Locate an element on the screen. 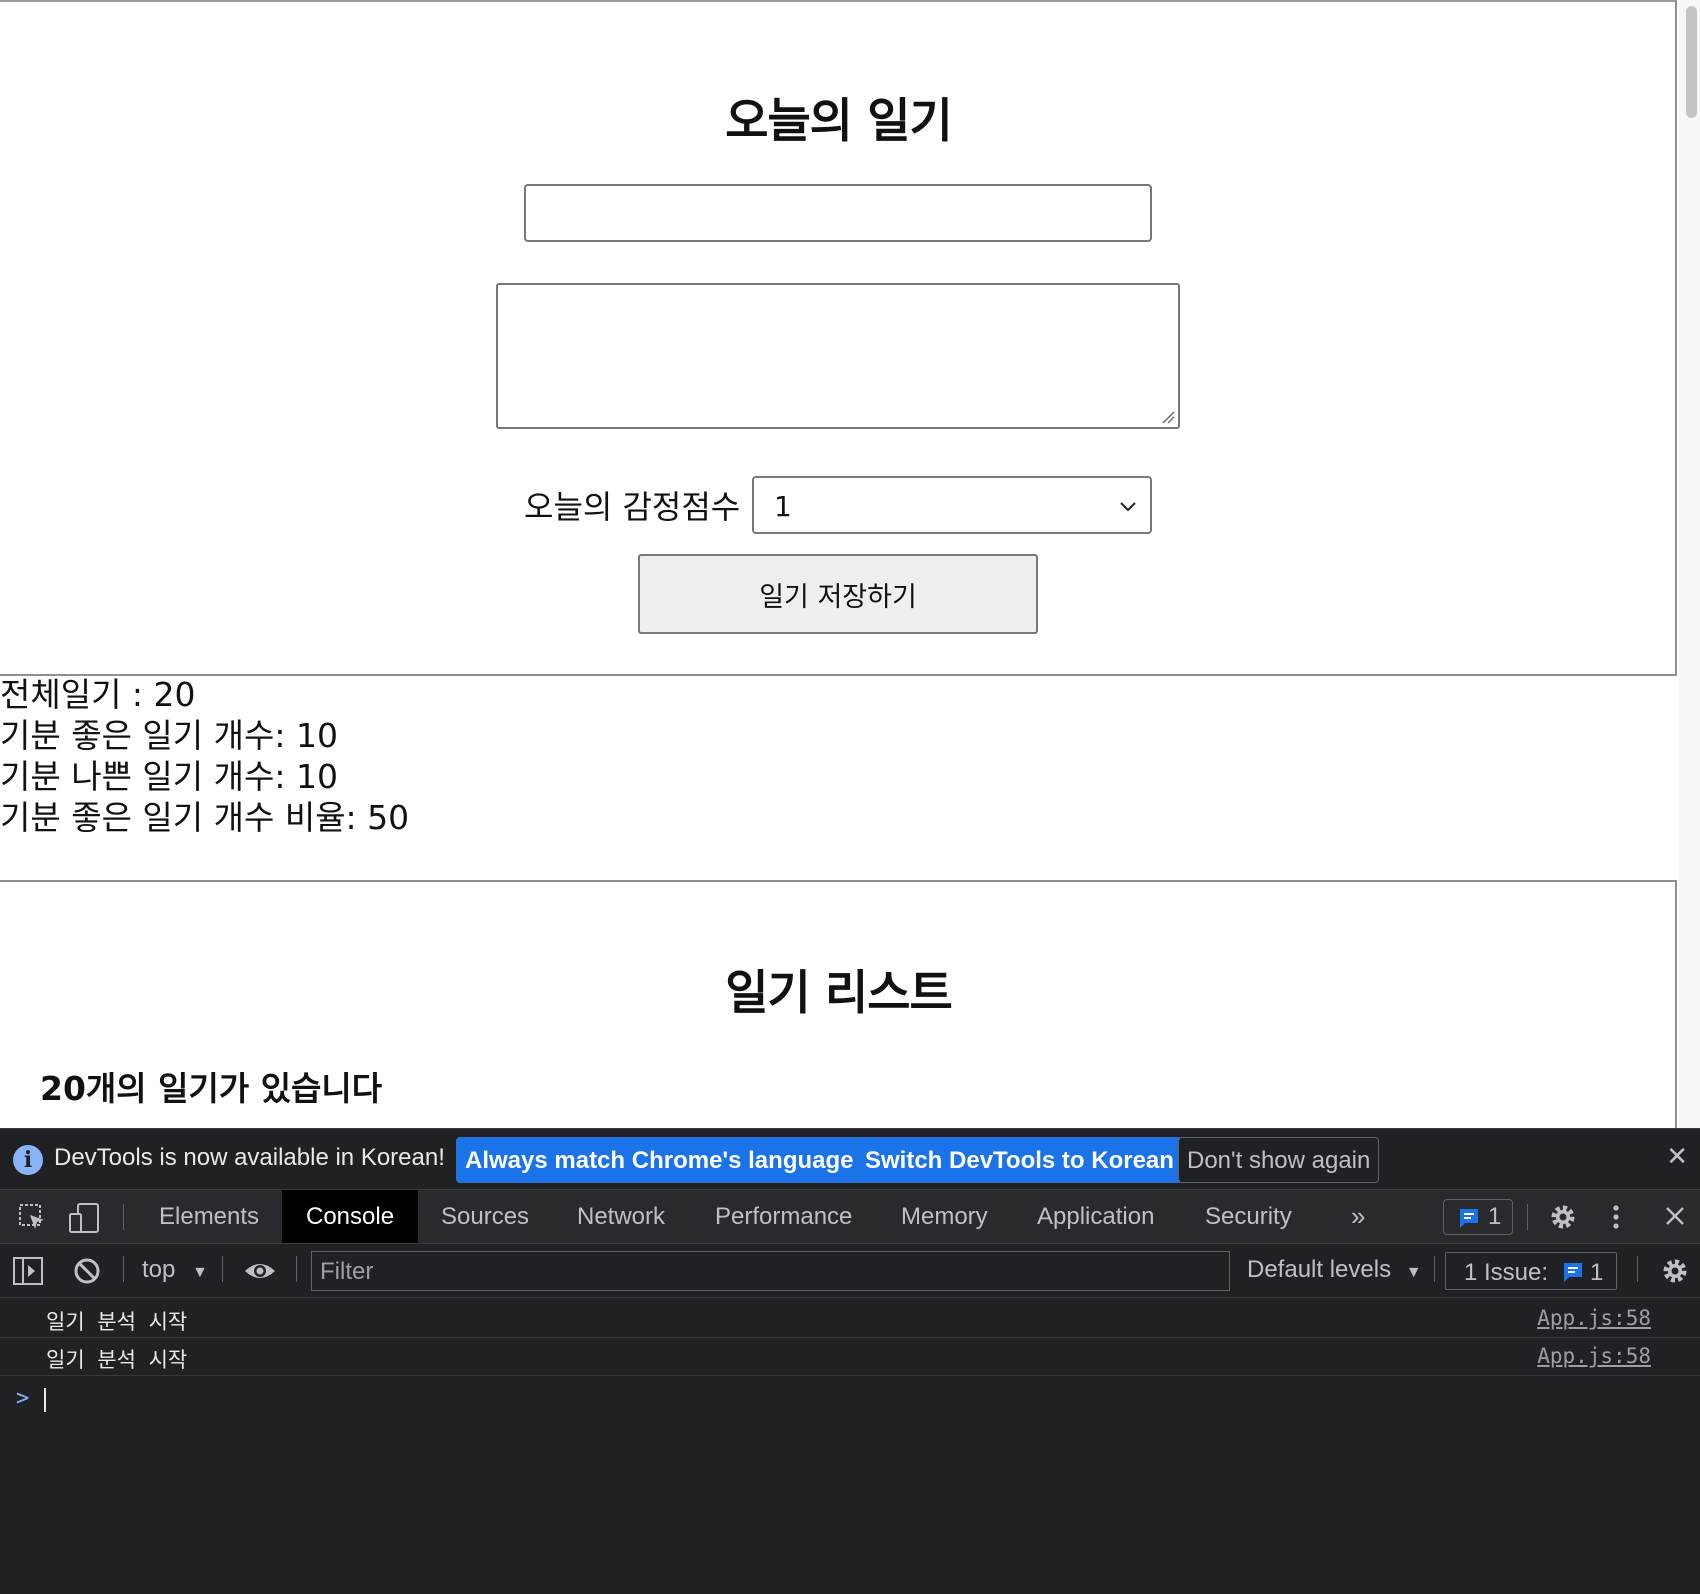 The width and height of the screenshot is (1700, 1594). dont-show-again-button: Don't show again is located at coordinates (1279, 1160).